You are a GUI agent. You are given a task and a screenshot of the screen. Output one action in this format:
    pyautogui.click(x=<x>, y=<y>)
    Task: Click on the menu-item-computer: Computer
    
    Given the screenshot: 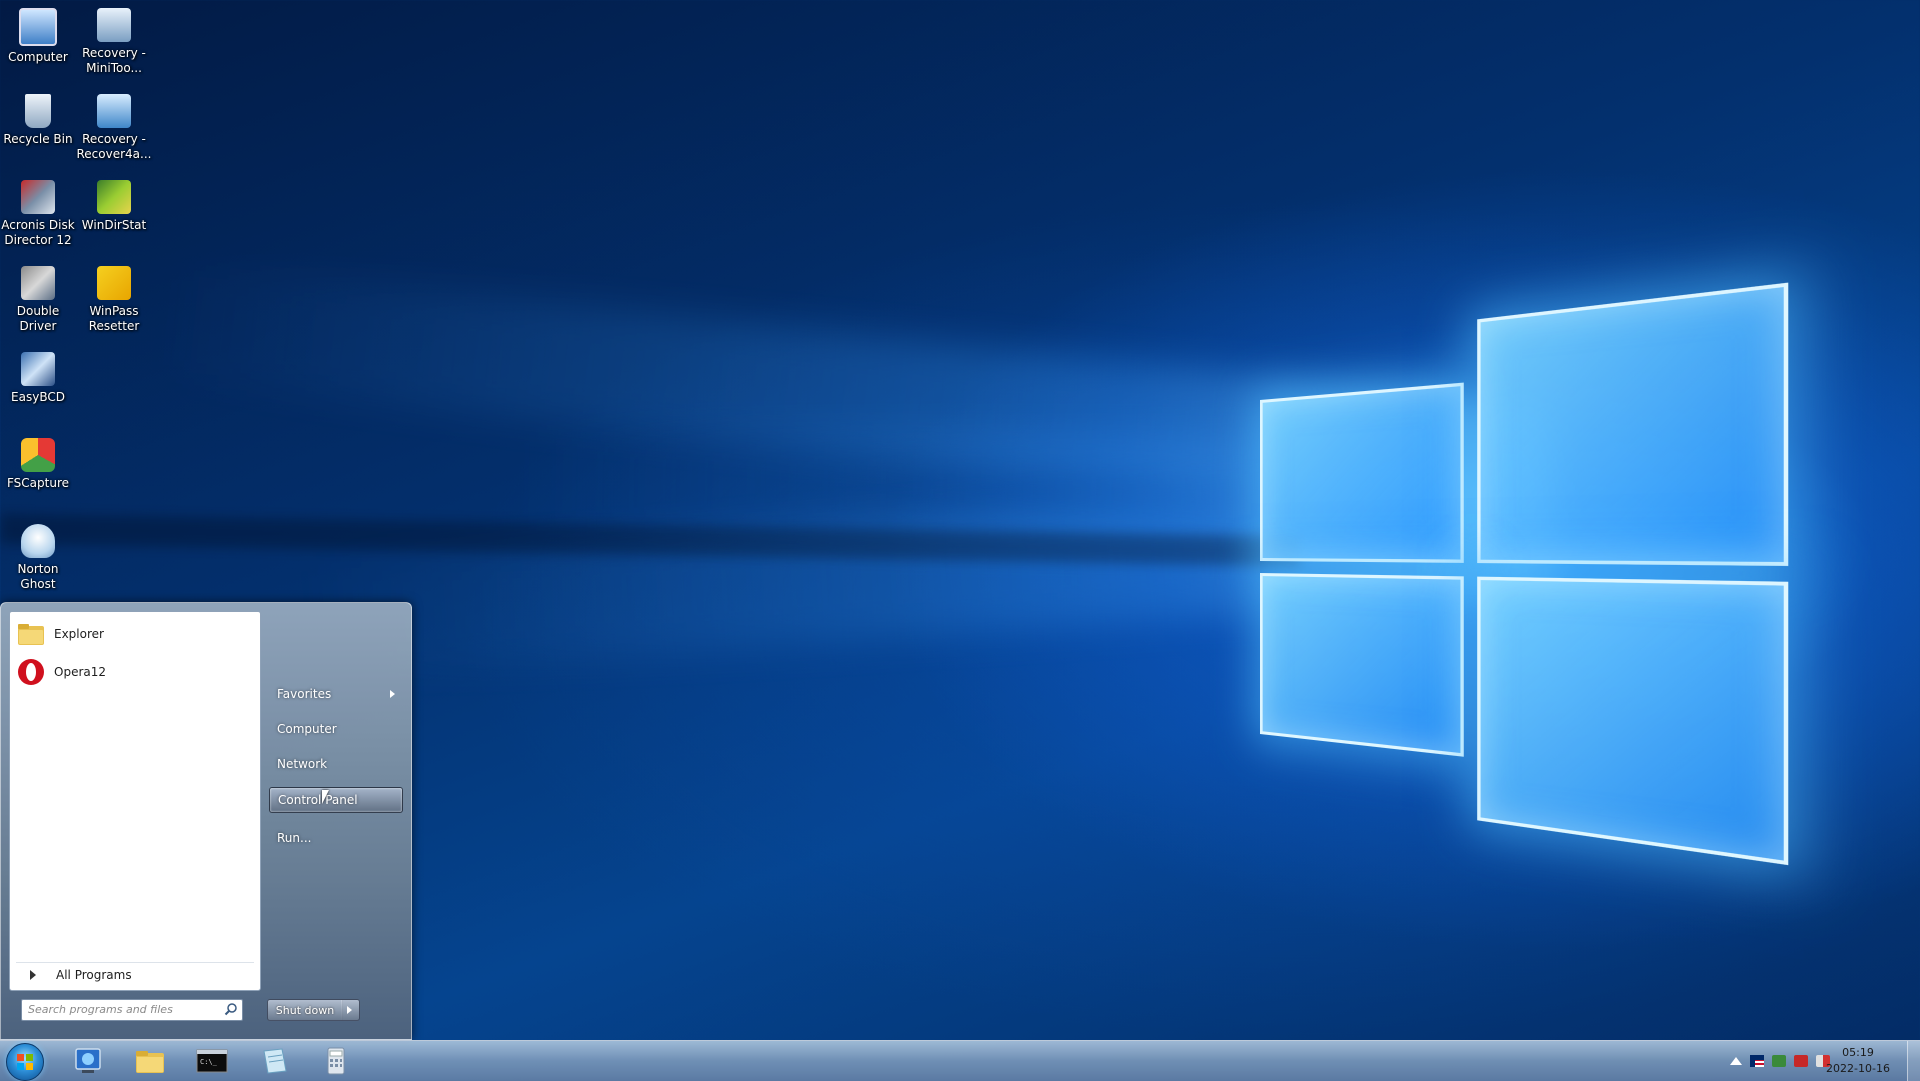 What is the action you would take?
    pyautogui.click(x=336, y=729)
    